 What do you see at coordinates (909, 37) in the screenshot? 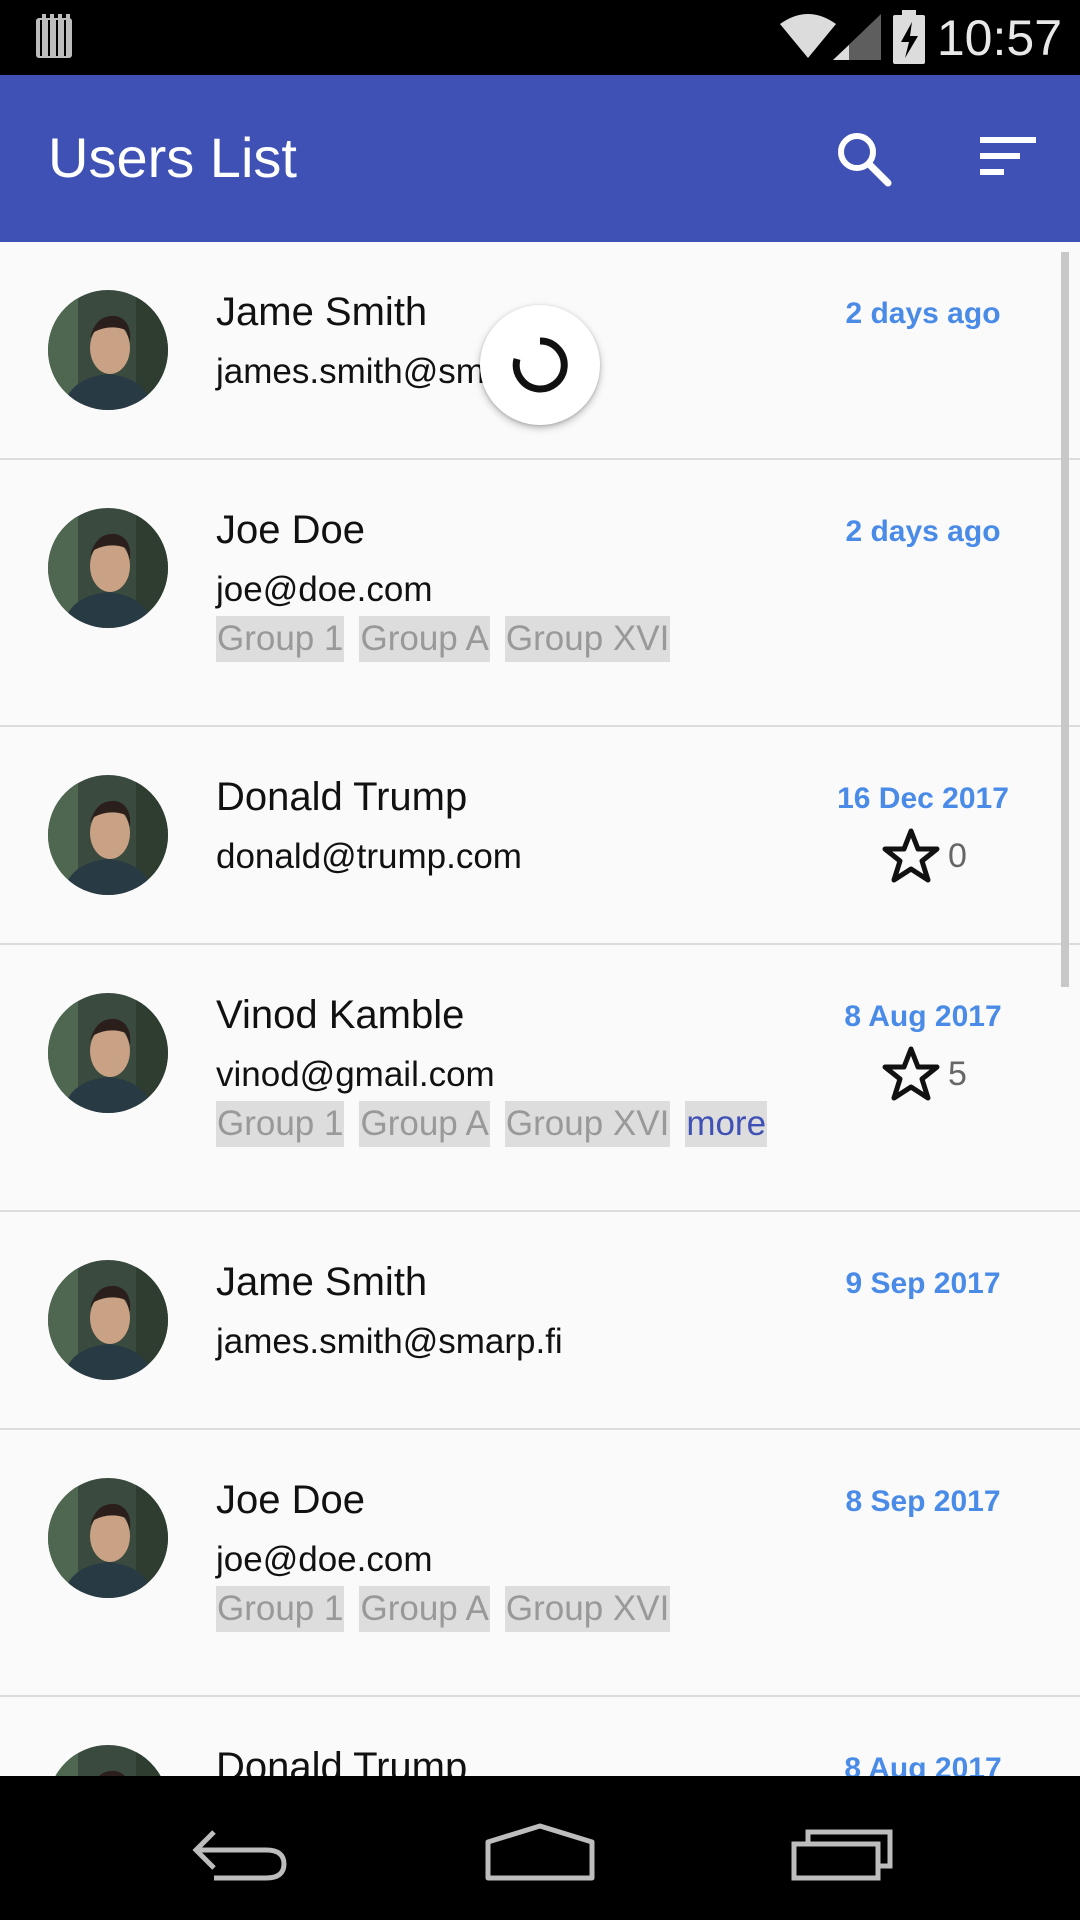
I see `battery-icon` at bounding box center [909, 37].